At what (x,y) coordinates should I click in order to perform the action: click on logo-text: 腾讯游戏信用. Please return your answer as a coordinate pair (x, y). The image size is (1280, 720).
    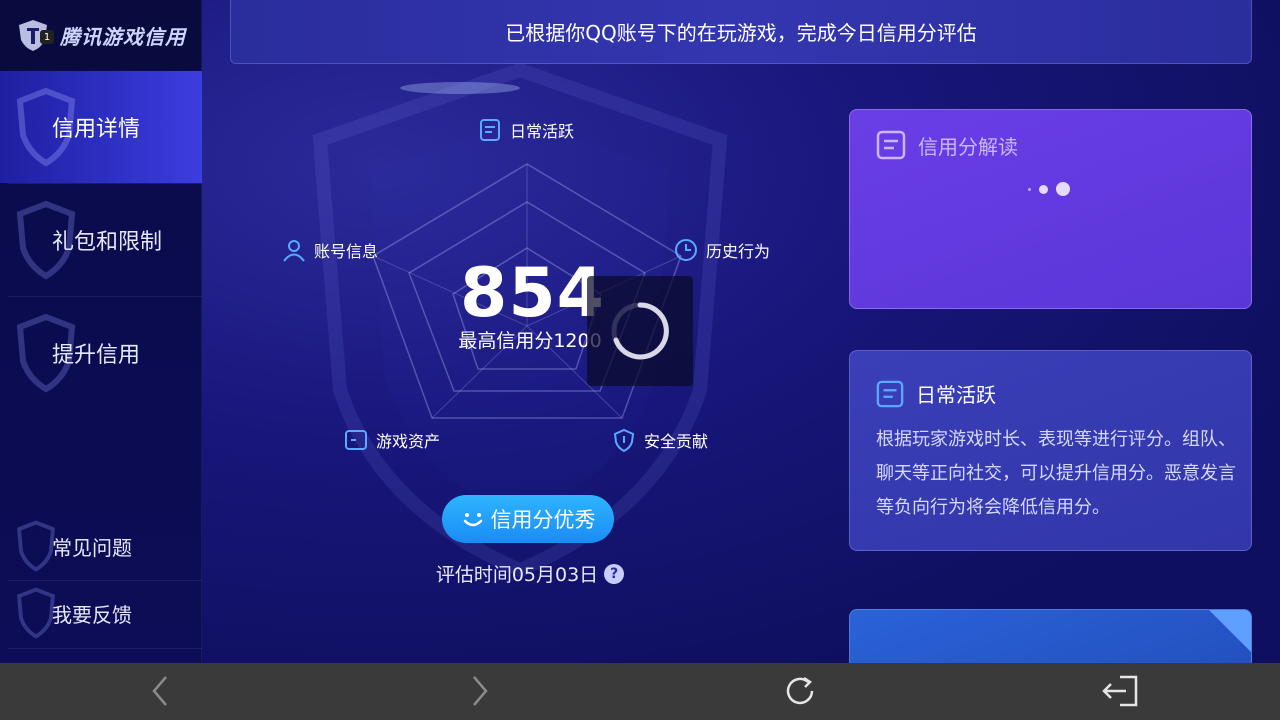
    Looking at the image, I should click on (123, 36).